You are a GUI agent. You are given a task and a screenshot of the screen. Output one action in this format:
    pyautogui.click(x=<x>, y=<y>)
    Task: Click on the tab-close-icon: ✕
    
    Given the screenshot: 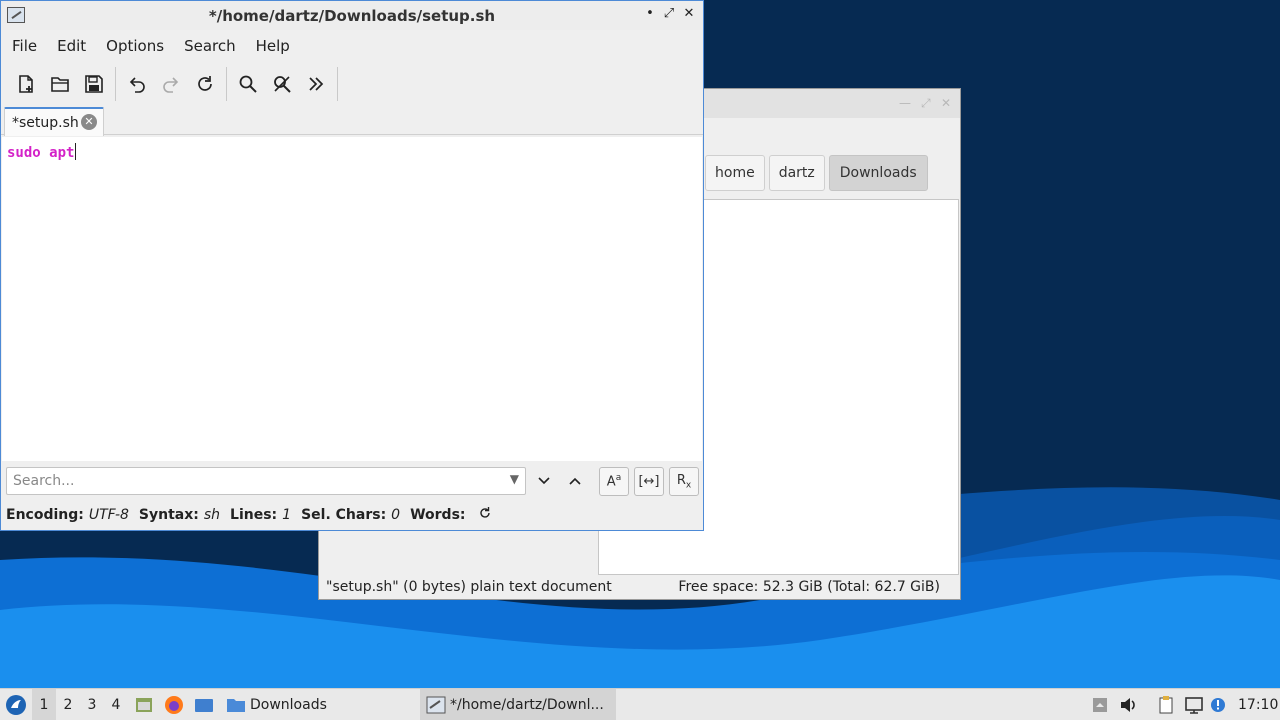 What is the action you would take?
    pyautogui.click(x=89, y=122)
    